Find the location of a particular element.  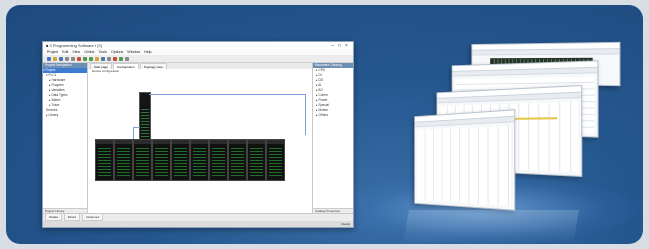

stacked-window-toolbar is located at coordinates (546, 52).